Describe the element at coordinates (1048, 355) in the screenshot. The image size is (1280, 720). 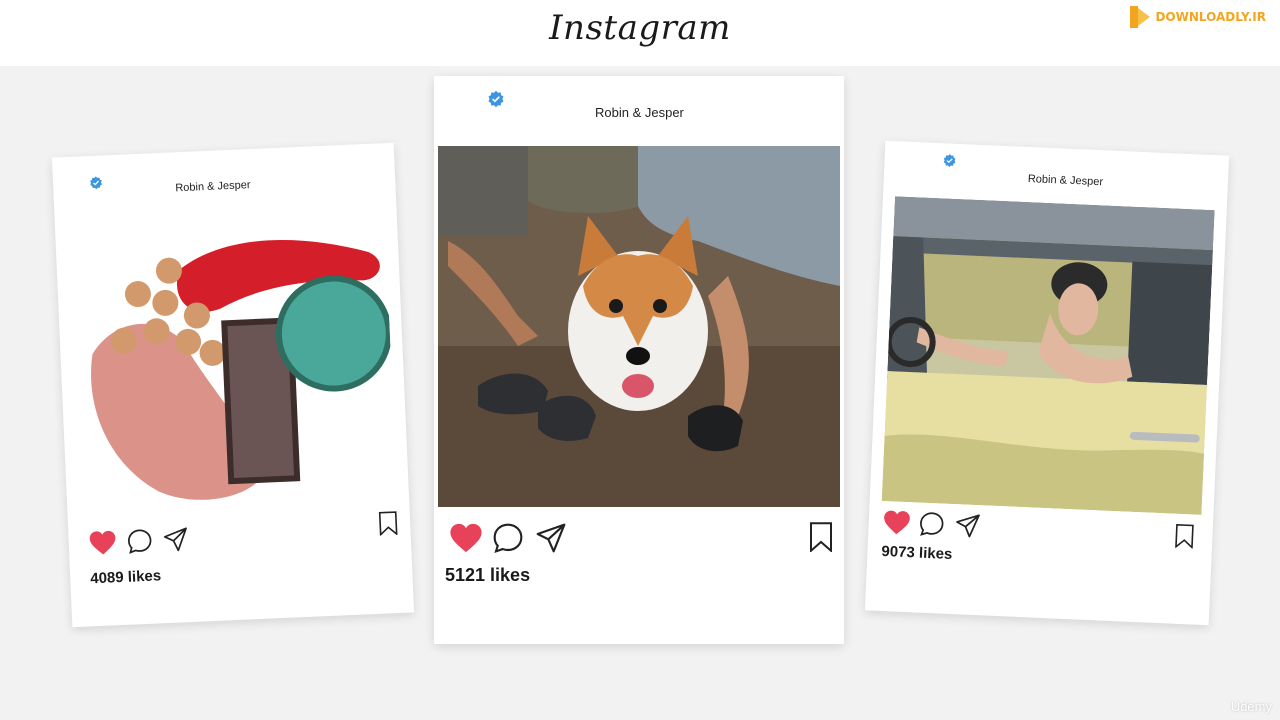
I see `post-image-car` at that location.